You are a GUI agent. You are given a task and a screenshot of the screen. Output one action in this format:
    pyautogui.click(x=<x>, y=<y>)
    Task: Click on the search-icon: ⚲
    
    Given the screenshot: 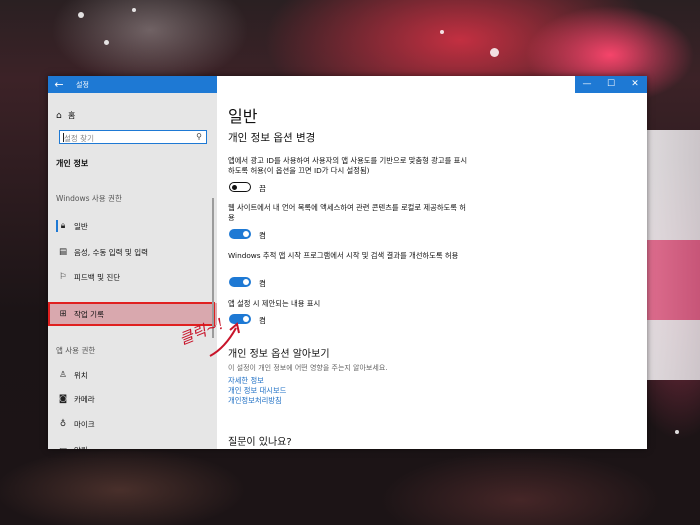 What is the action you would take?
    pyautogui.click(x=199, y=136)
    